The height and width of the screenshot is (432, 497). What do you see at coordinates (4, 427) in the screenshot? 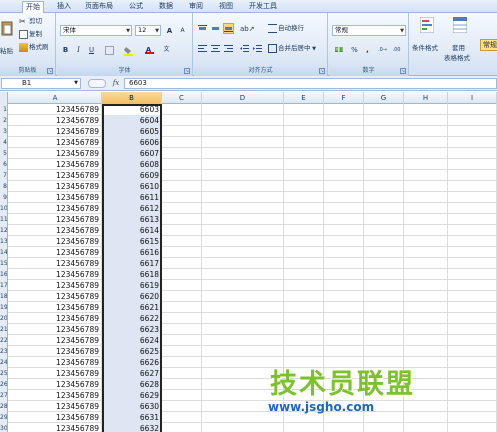
I see `row-header: 30` at bounding box center [4, 427].